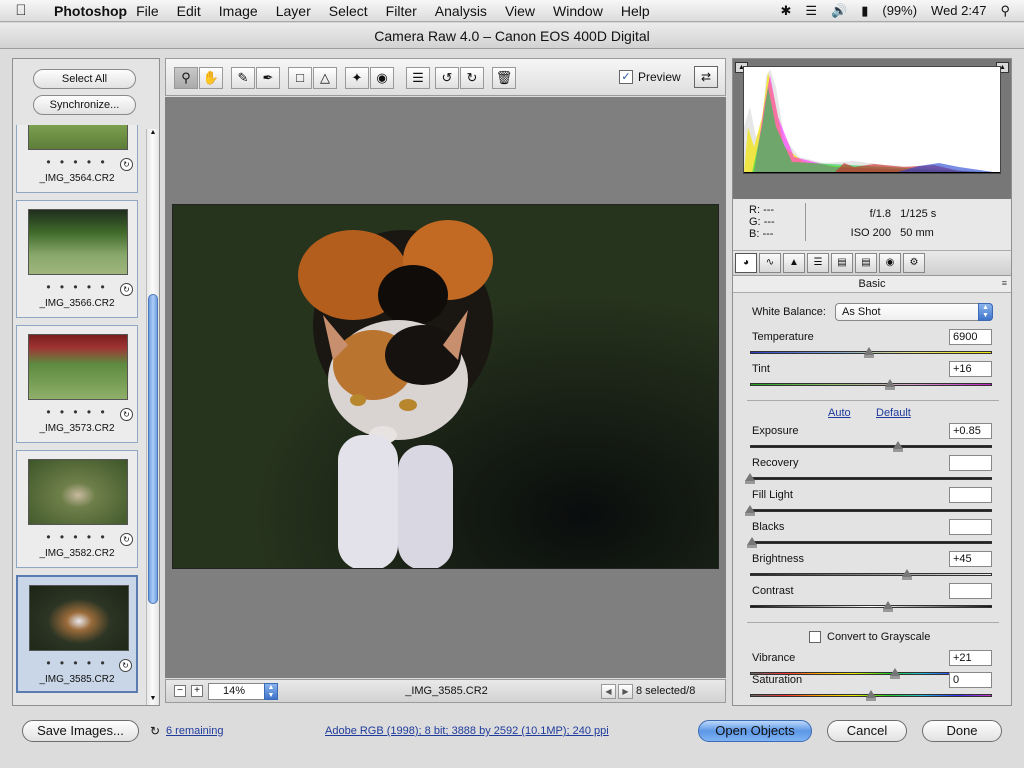 The image size is (1024, 768). Describe the element at coordinates (293, 11) in the screenshot. I see `menu-layer: Layer` at that location.